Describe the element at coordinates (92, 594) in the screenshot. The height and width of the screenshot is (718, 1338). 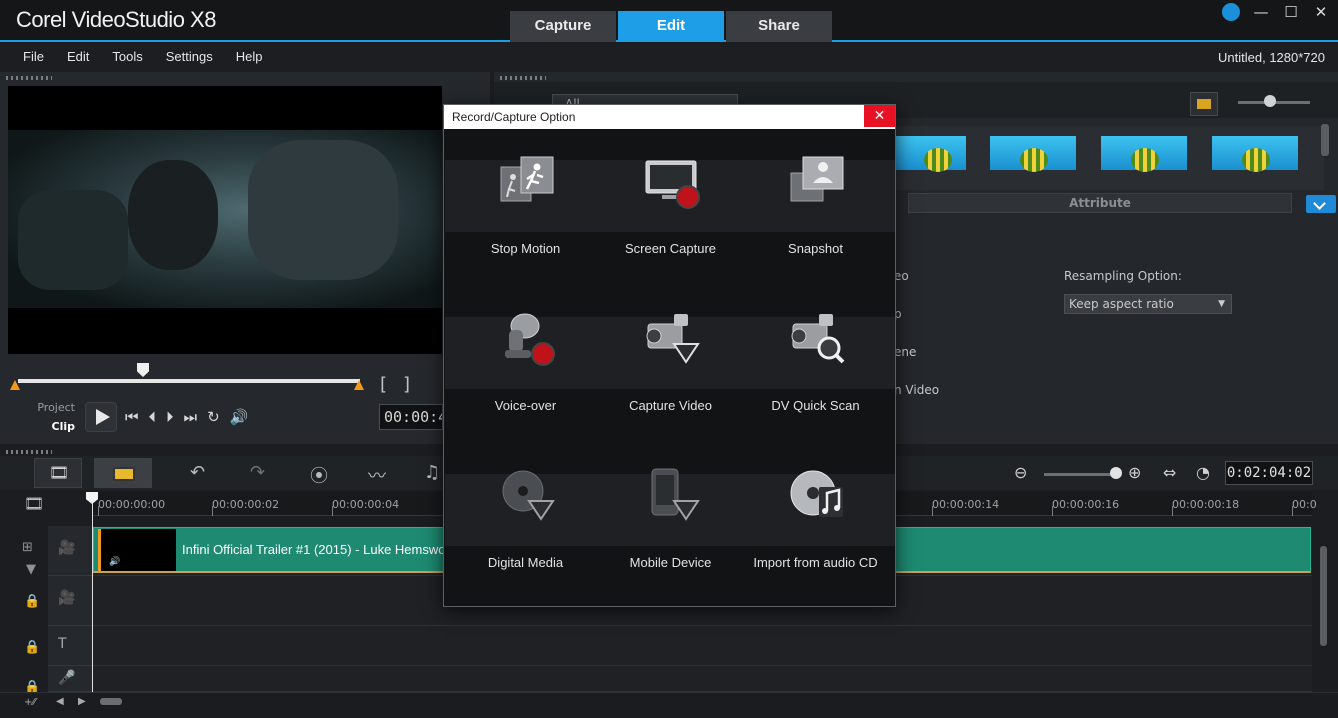
I see `playhead-line` at that location.